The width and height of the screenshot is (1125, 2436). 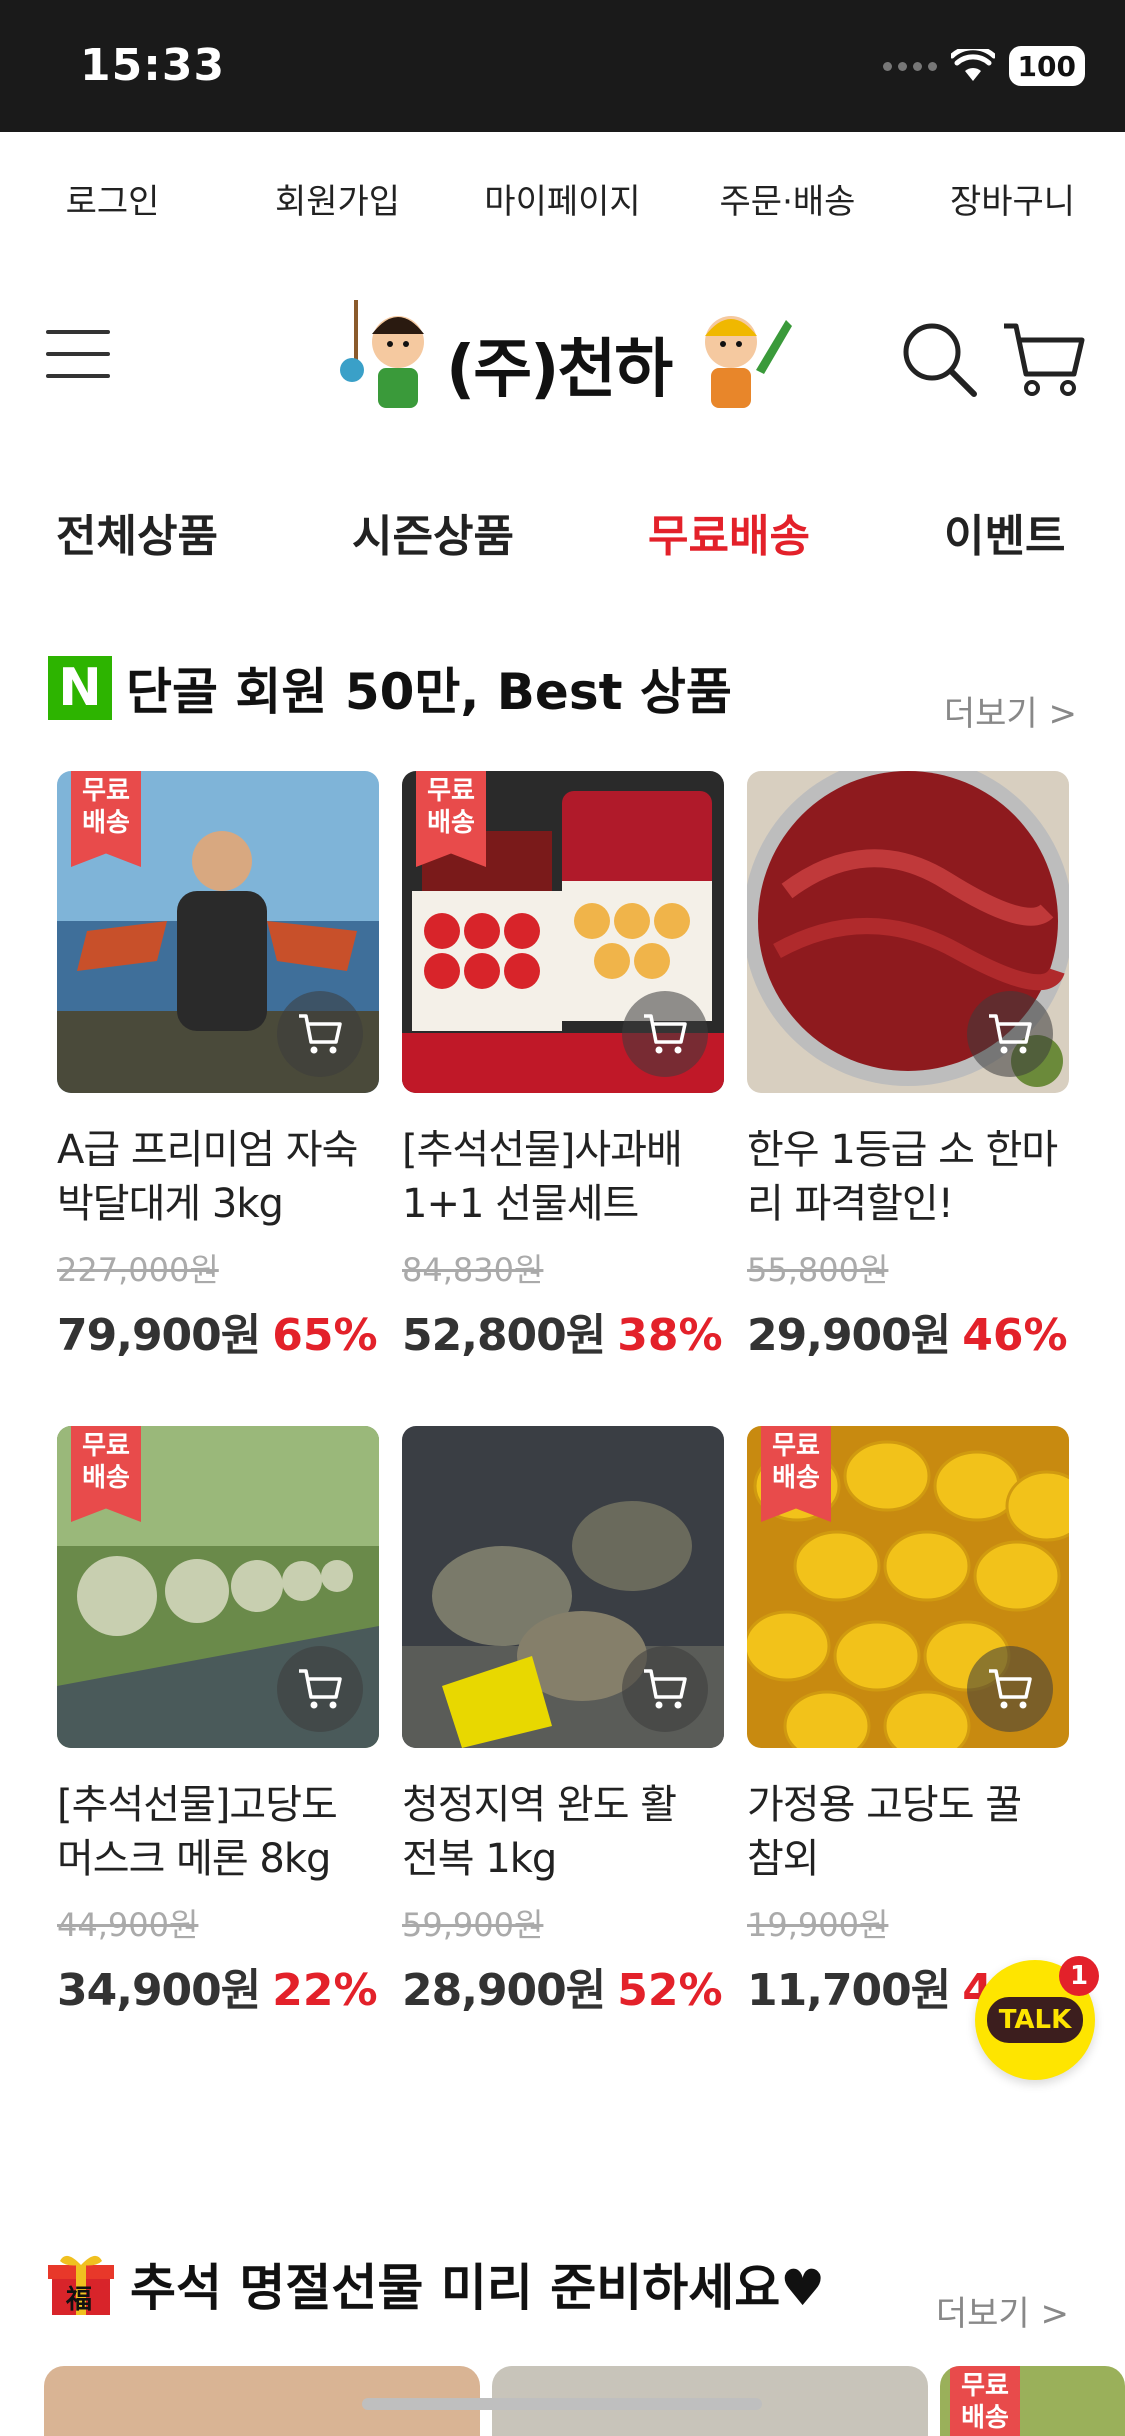 I want to click on gift-product-card: 무료 배송, so click(x=1032, y=2401).